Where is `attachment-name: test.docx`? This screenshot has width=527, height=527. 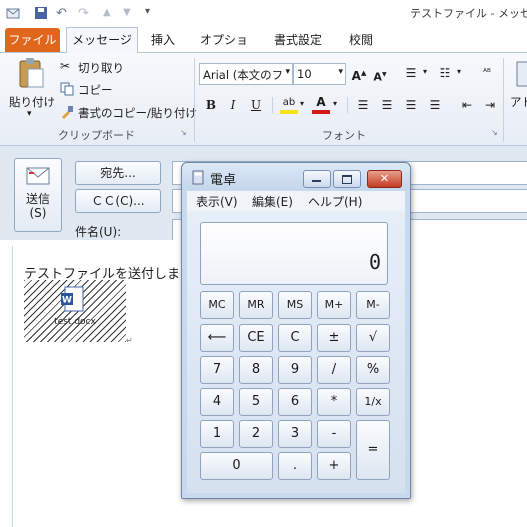 attachment-name: test.docx is located at coordinates (75, 322).